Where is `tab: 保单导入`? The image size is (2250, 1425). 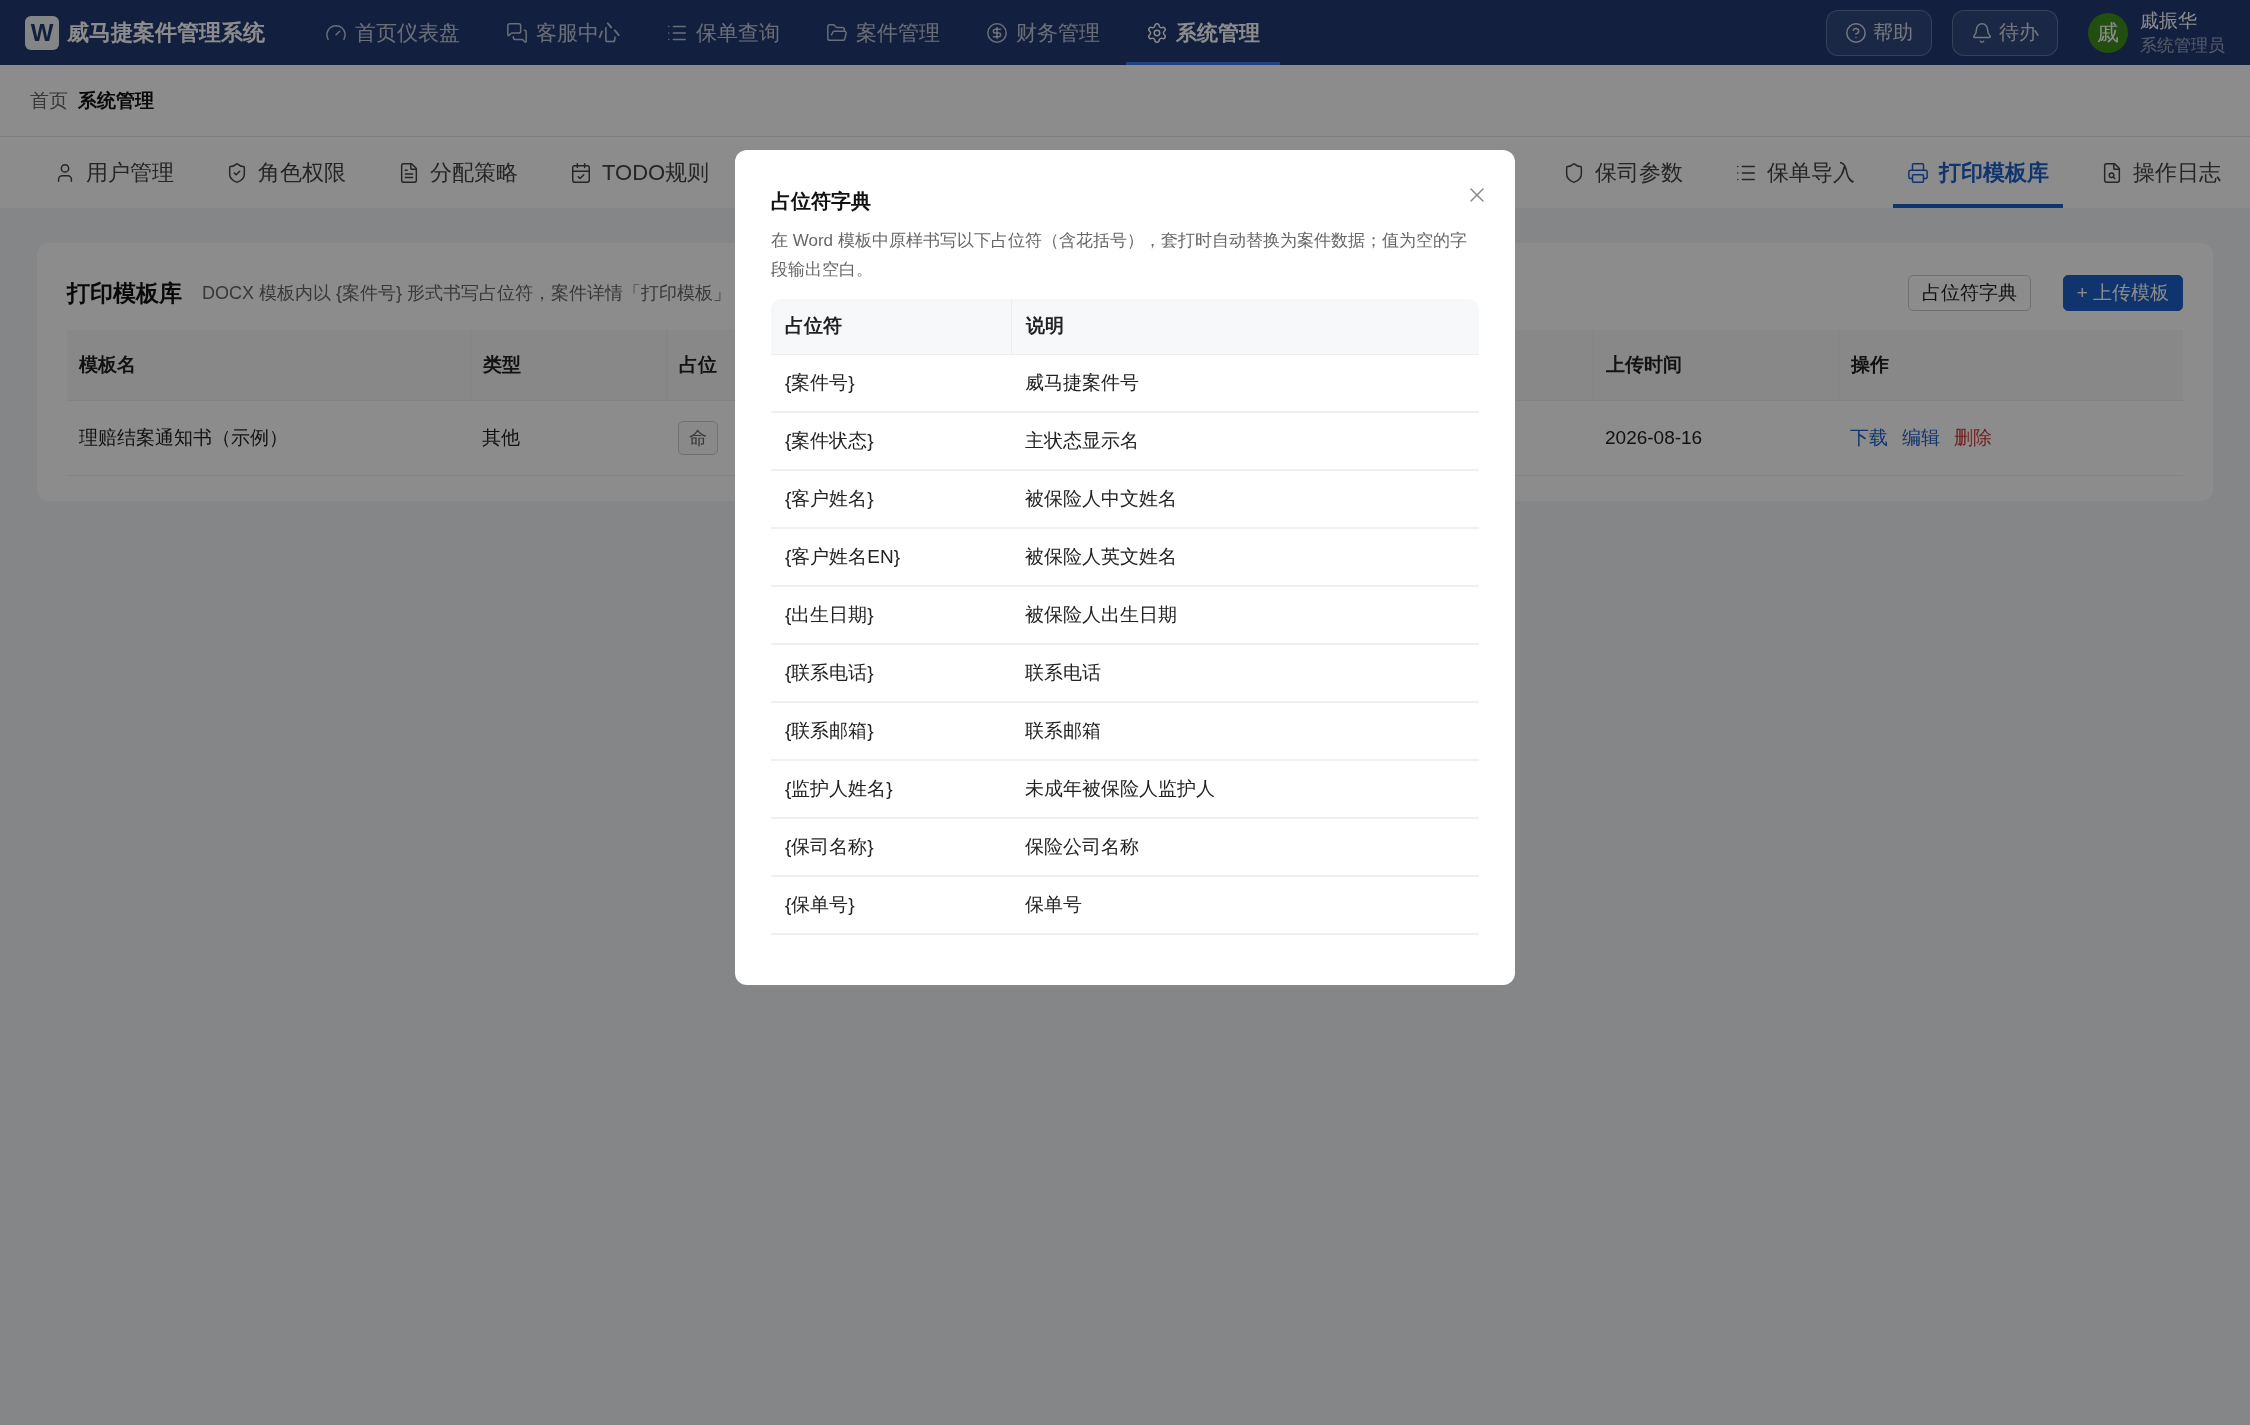 tab: 保单导入 is located at coordinates (1795, 172).